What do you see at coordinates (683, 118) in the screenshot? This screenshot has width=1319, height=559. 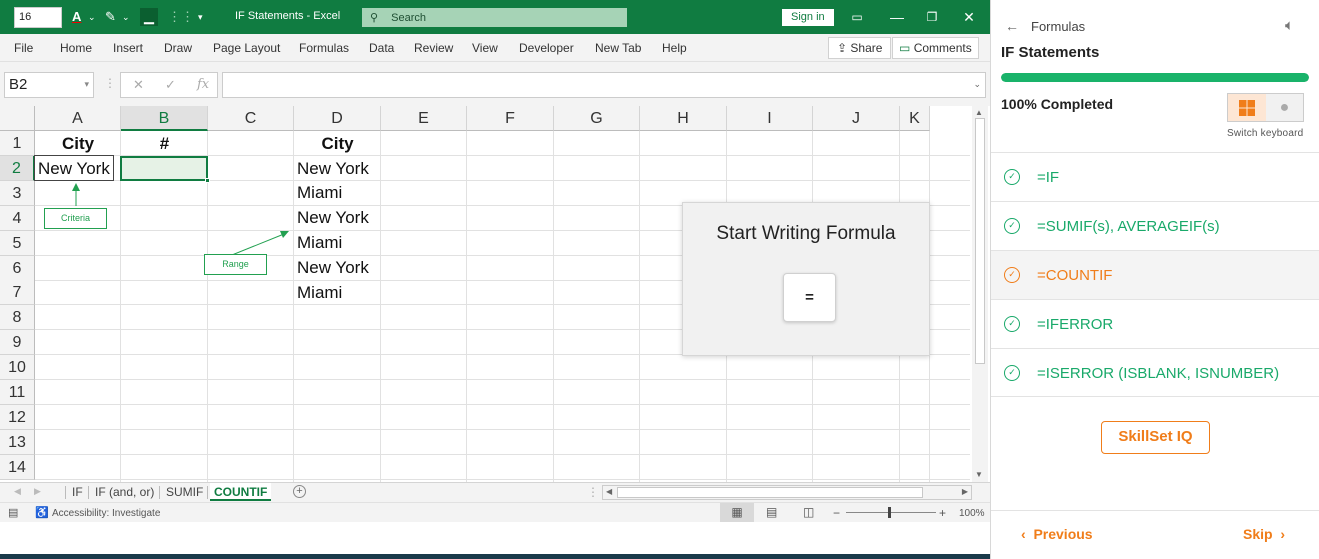 I see `column-header-h: H` at bounding box center [683, 118].